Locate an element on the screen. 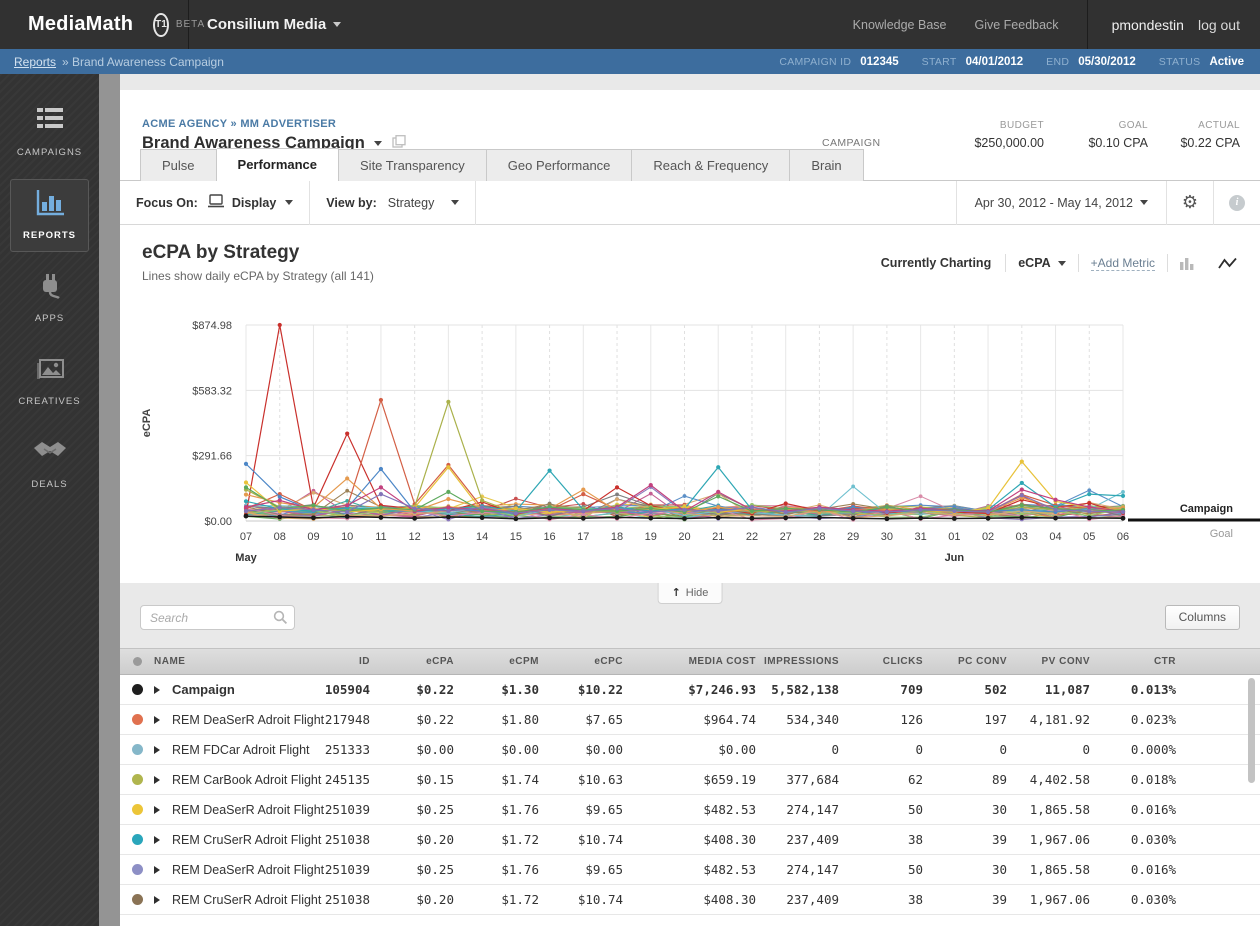  tab-pulse: Pulse is located at coordinates (178, 165).